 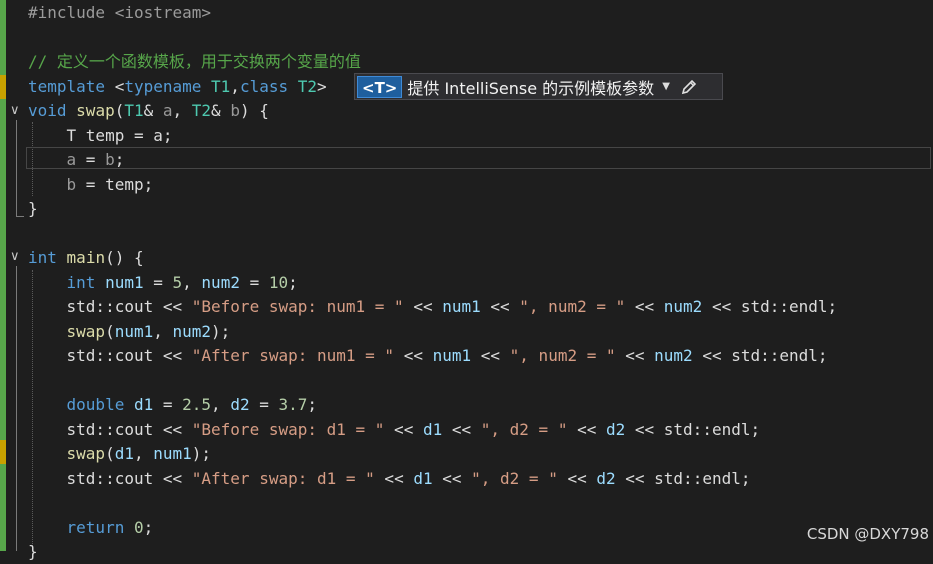 I want to click on code-line: double d1 = 2.5, d2 = 3.7;, so click(x=480, y=405).